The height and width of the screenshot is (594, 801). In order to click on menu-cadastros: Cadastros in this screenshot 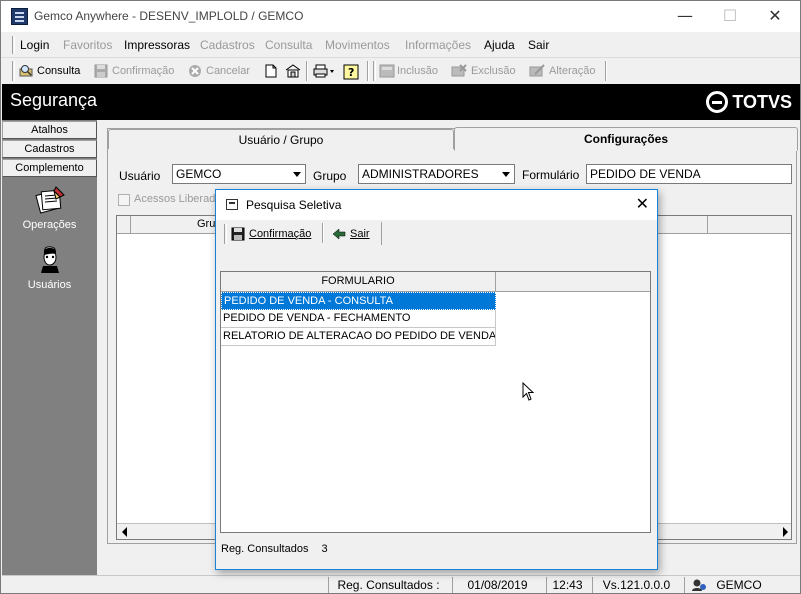, I will do `click(227, 45)`.